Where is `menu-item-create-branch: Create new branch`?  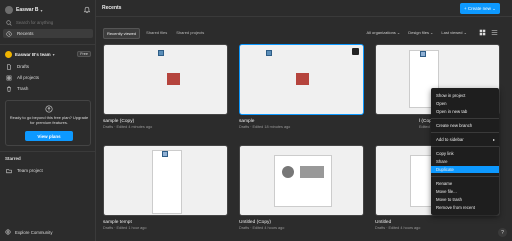
menu-item-create-branch: Create new branch is located at coordinates (465, 125).